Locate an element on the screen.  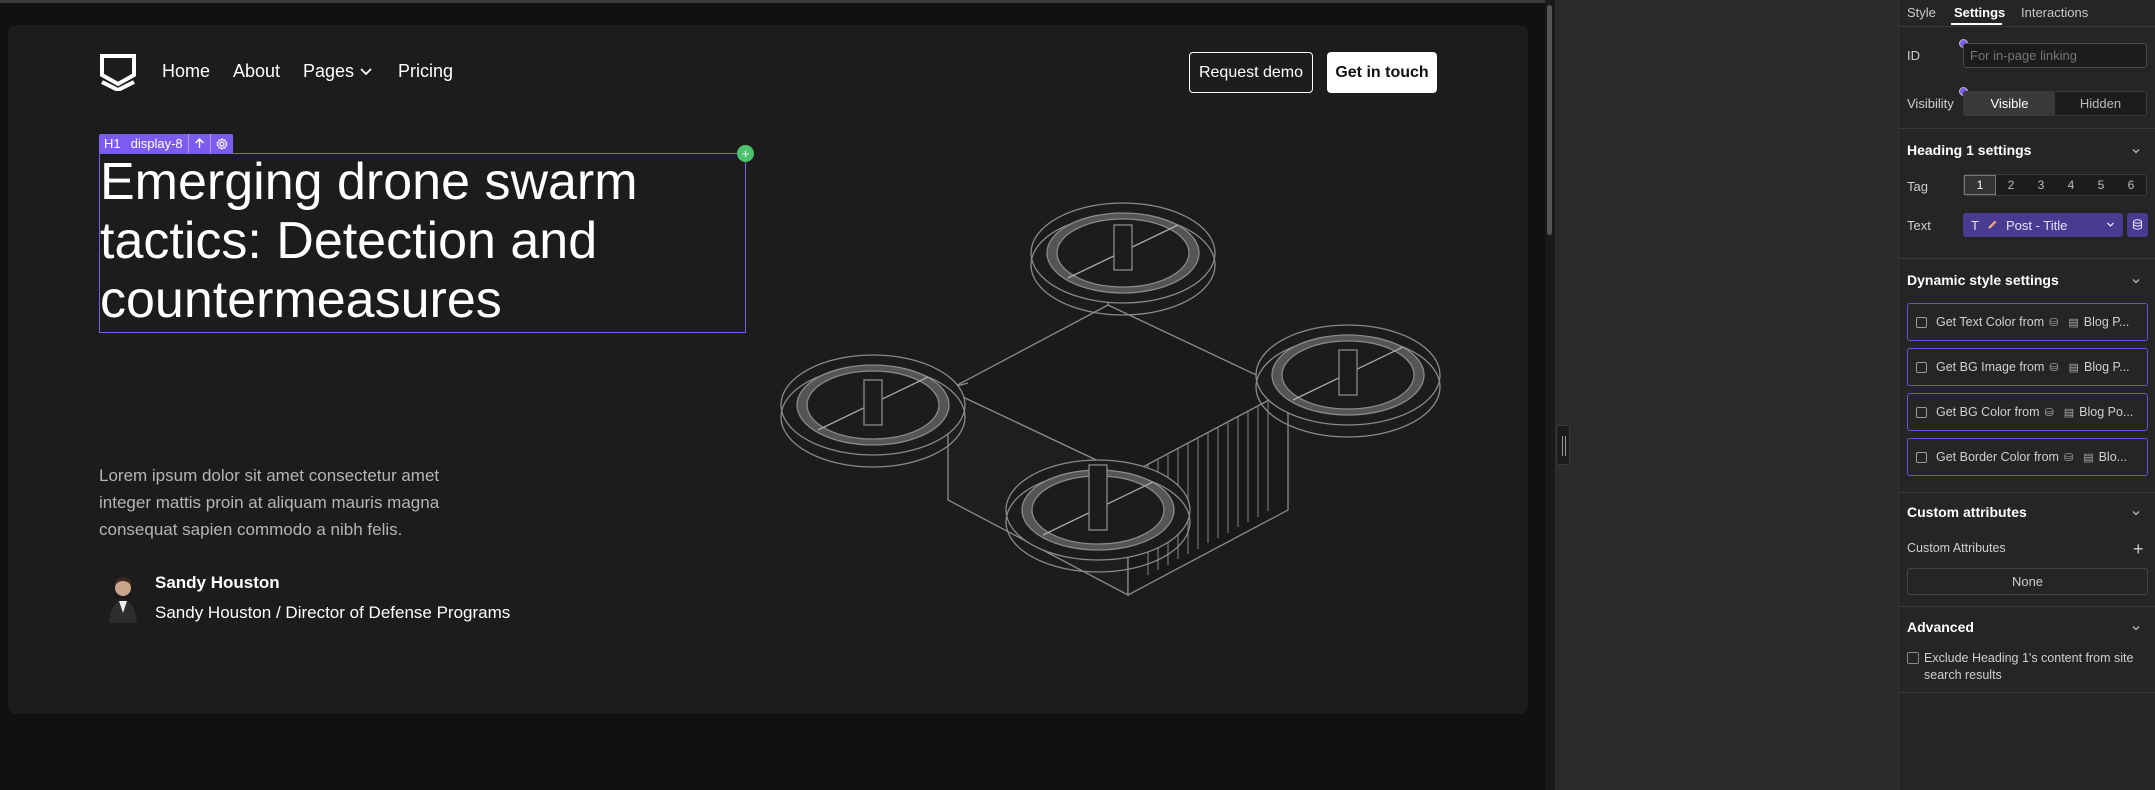
visibility-toggle: Visible Hidden is located at coordinates (2055, 103).